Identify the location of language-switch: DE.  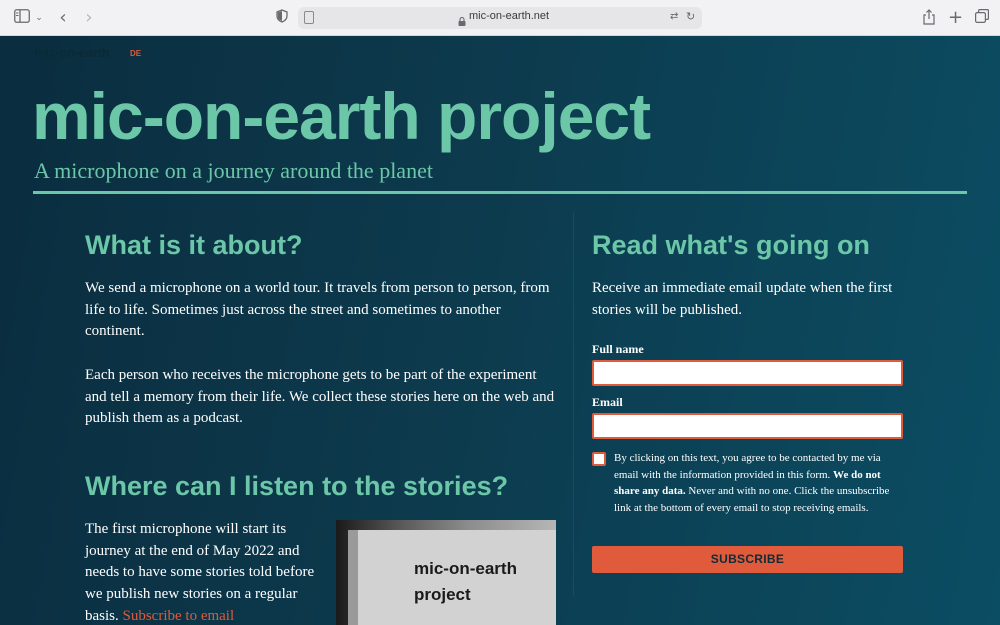
(135, 53).